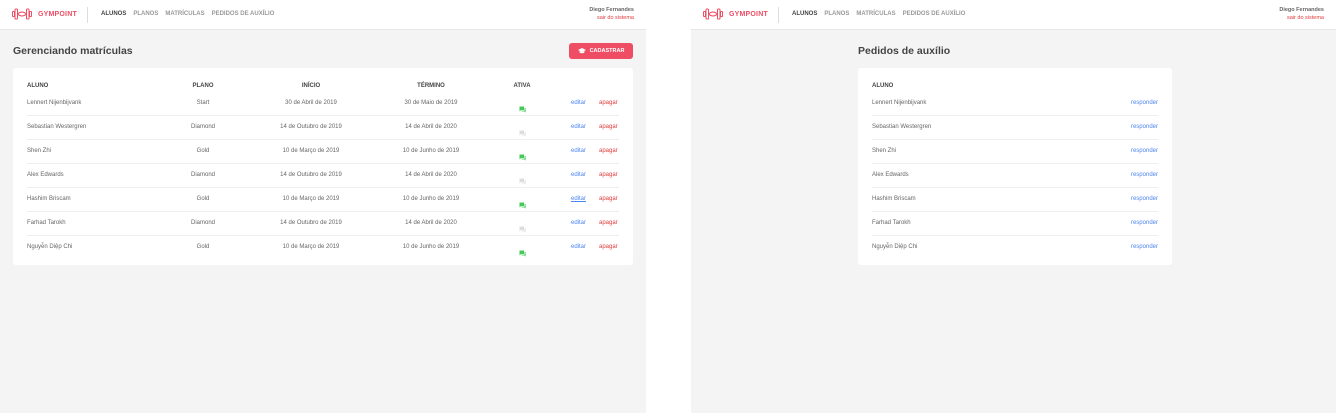 Image resolution: width=1336 pixels, height=413 pixels. What do you see at coordinates (54, 103) in the screenshot?
I see `student-name: Lennert Nijenbijvank` at bounding box center [54, 103].